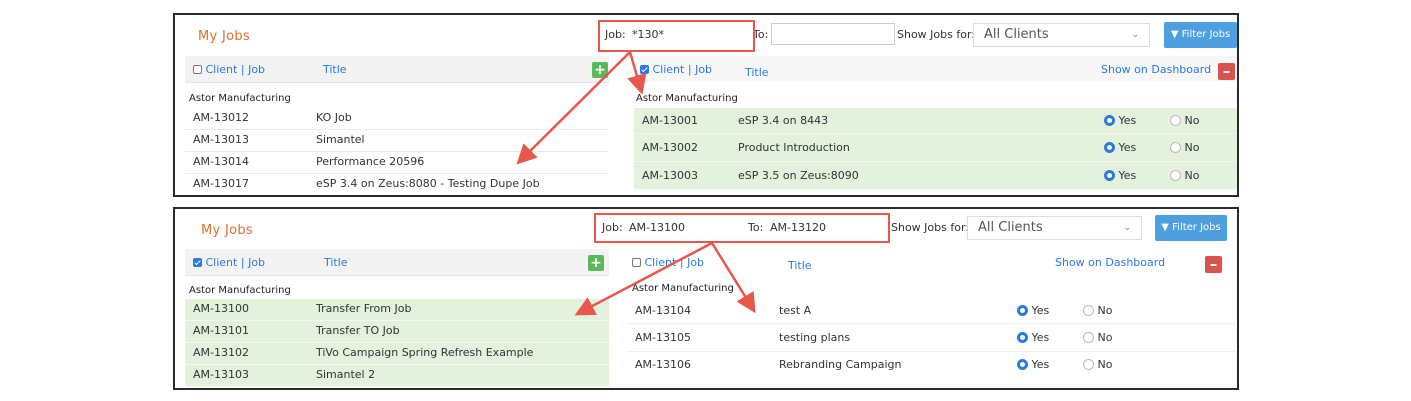  What do you see at coordinates (397, 119) in the screenshot?
I see `list-item: AM-13012 KO Job` at bounding box center [397, 119].